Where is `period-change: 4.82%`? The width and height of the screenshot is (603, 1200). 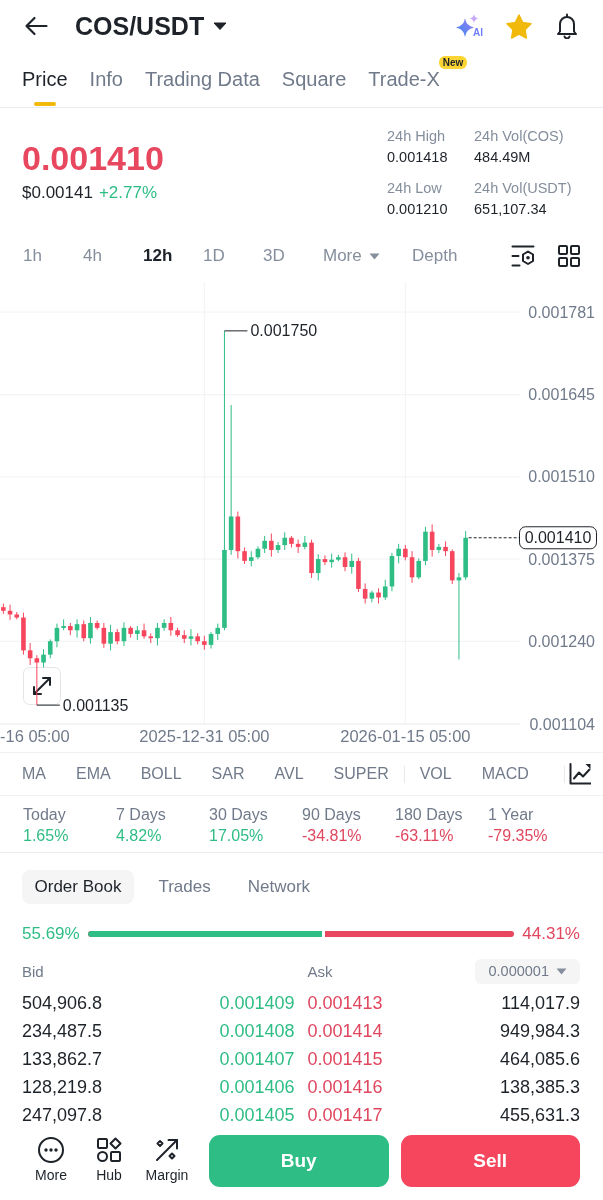
period-change: 4.82% is located at coordinates (139, 836).